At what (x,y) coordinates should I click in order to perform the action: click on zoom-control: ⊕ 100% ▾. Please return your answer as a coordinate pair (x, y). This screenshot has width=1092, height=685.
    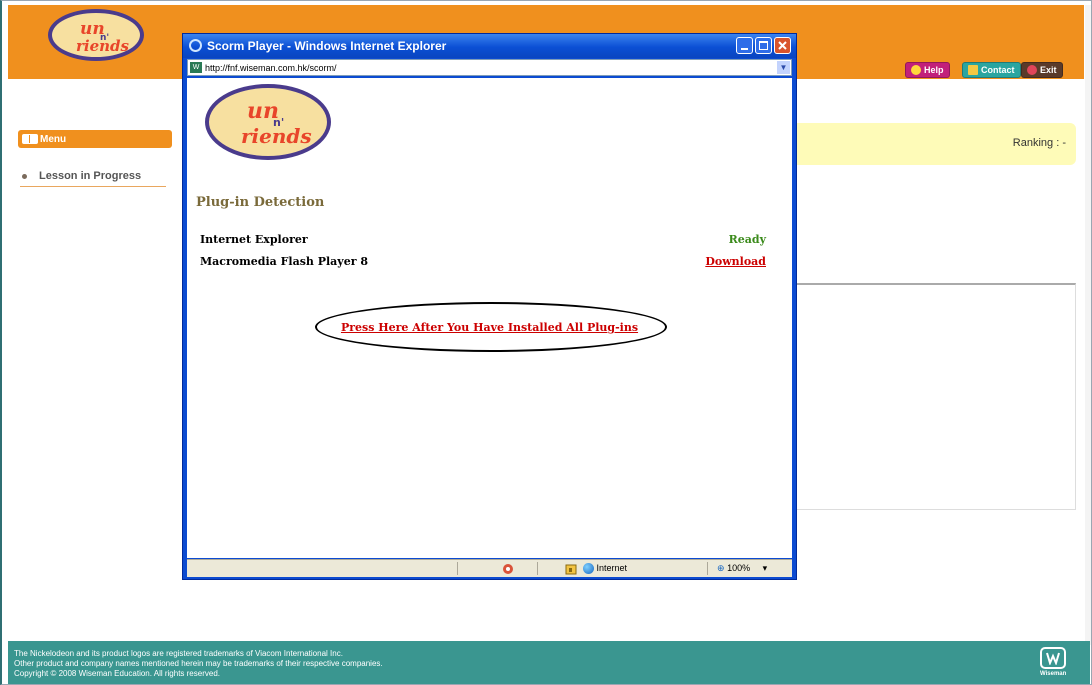
    Looking at the image, I should click on (742, 568).